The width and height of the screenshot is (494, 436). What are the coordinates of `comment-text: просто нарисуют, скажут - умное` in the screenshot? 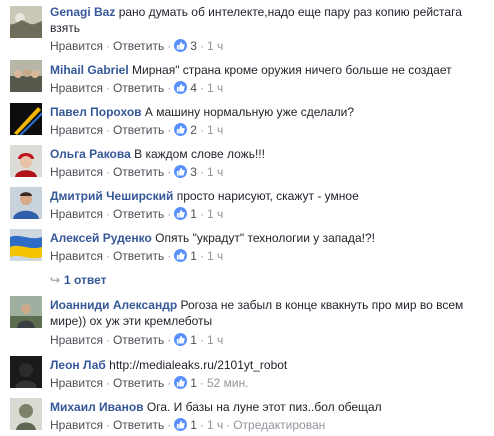 It's located at (267, 196).